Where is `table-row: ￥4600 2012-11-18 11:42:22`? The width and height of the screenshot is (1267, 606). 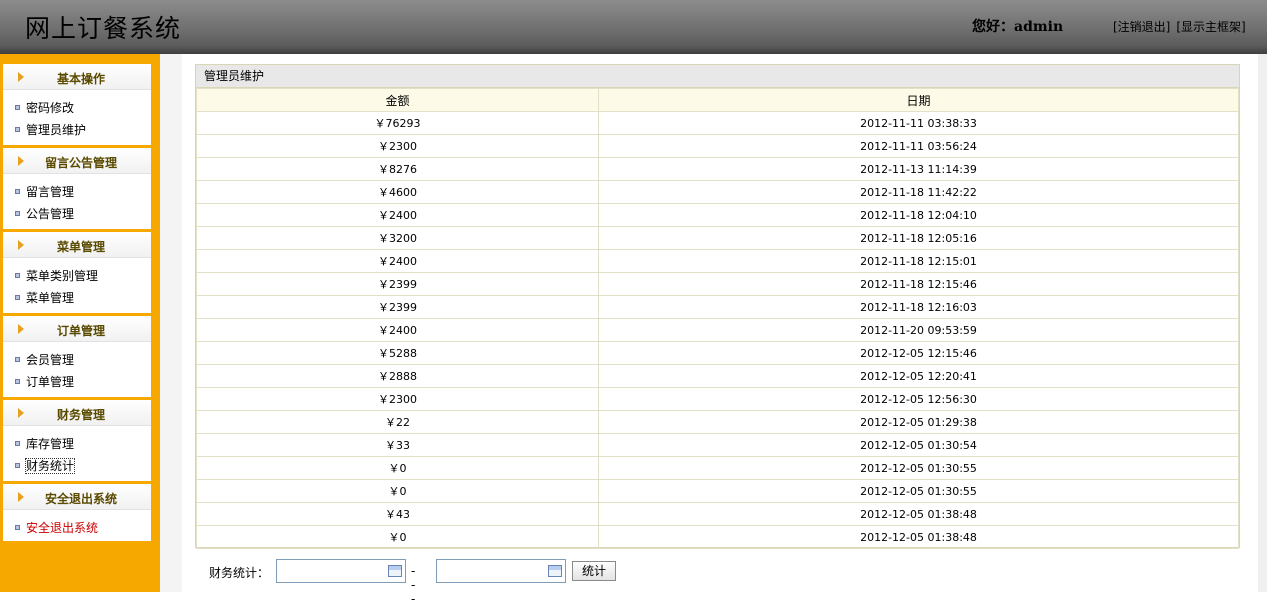 table-row: ￥4600 2012-11-18 11:42:22 is located at coordinates (718, 192).